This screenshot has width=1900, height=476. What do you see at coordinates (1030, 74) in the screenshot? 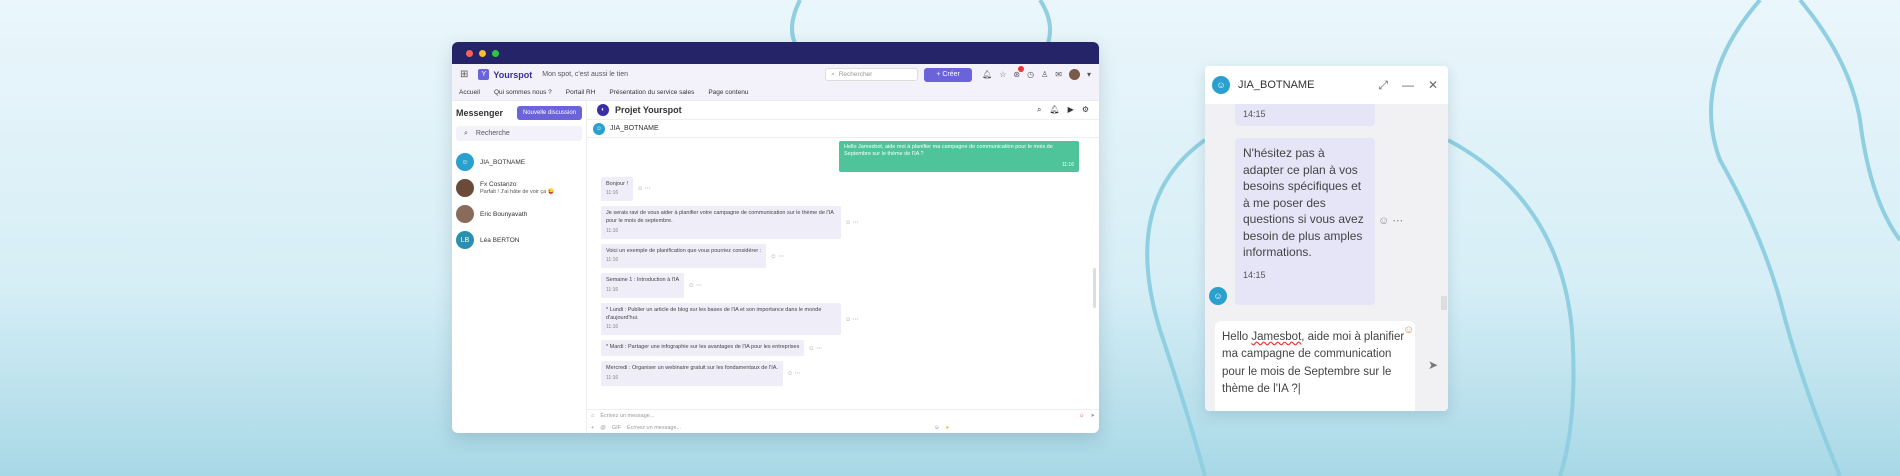
I see `clock-icon: ◷` at bounding box center [1030, 74].